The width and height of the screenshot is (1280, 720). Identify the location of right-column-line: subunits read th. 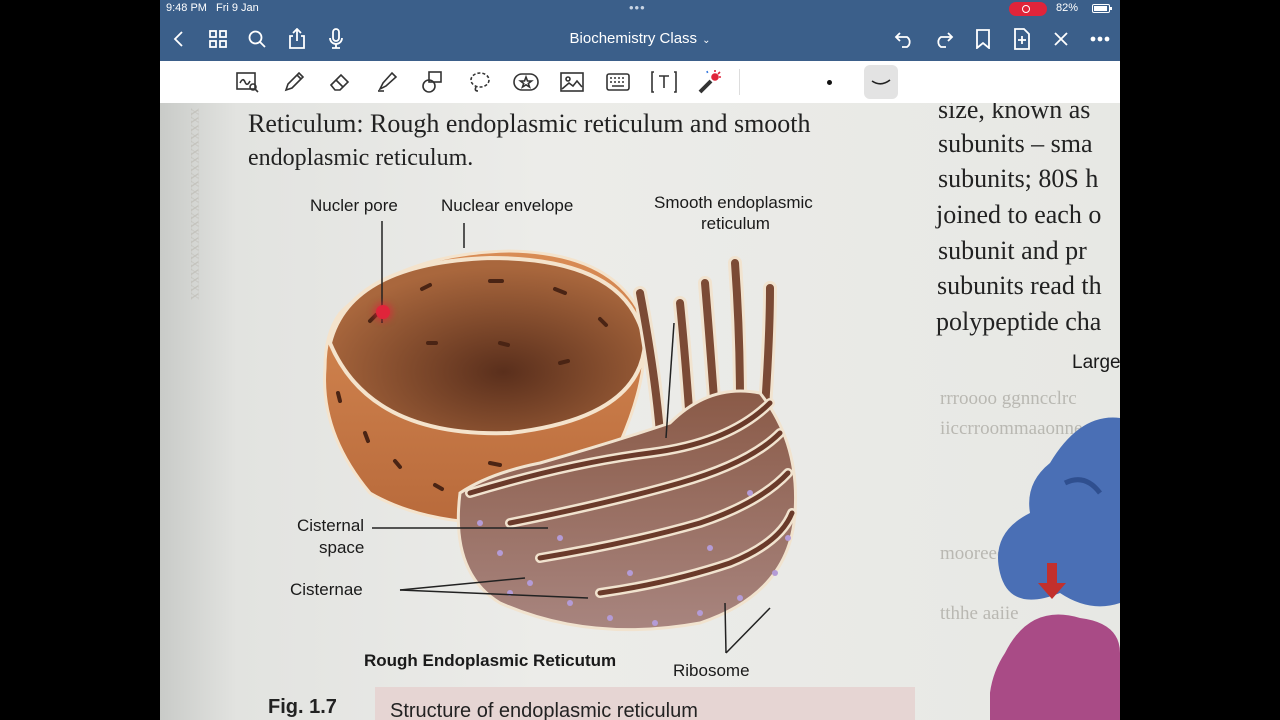
(1019, 285).